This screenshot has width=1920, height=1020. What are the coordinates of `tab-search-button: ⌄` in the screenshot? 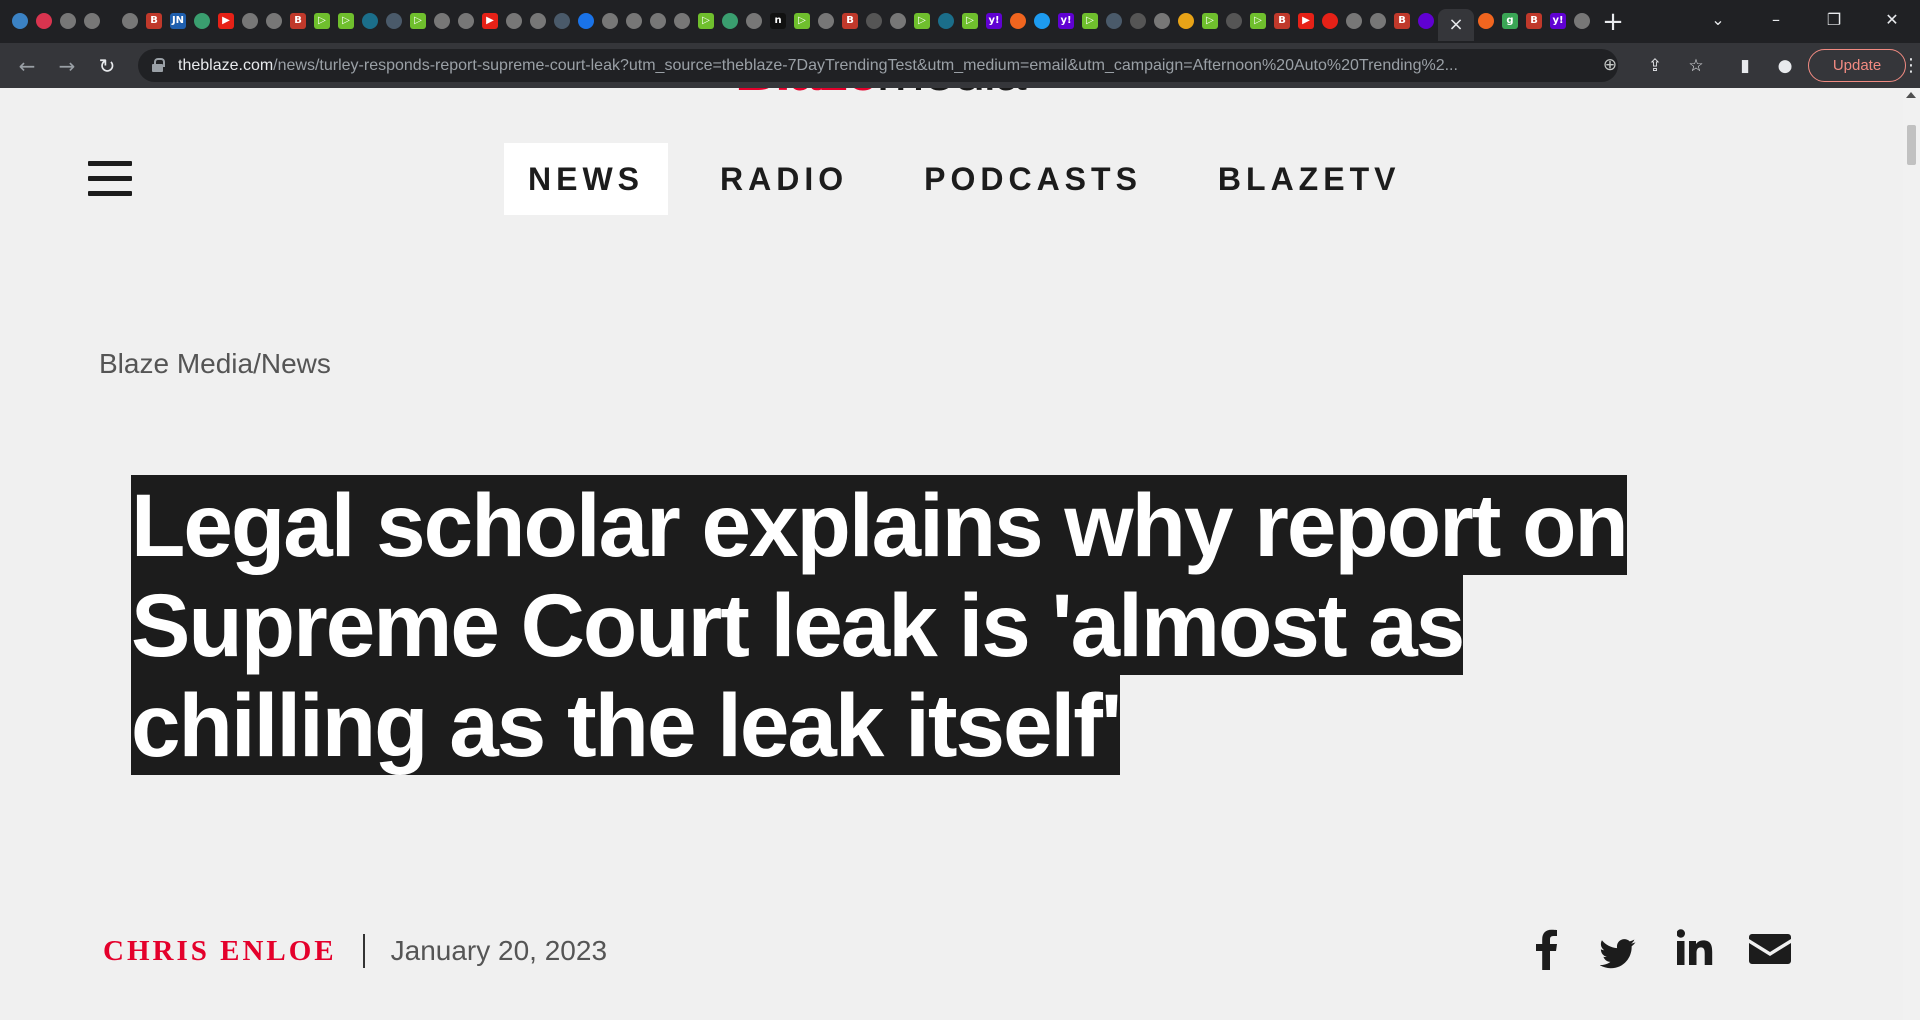 It's located at (1718, 20).